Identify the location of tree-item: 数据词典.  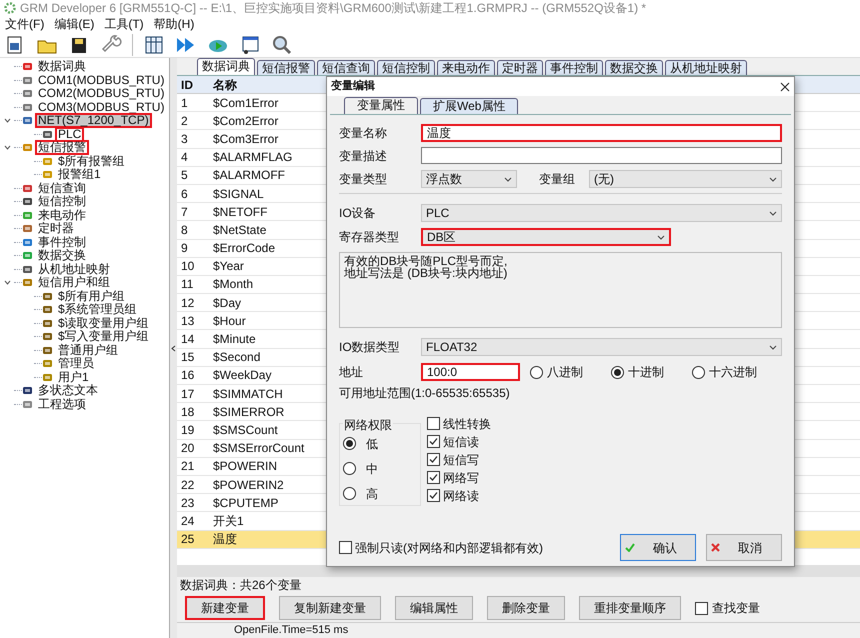
(62, 66).